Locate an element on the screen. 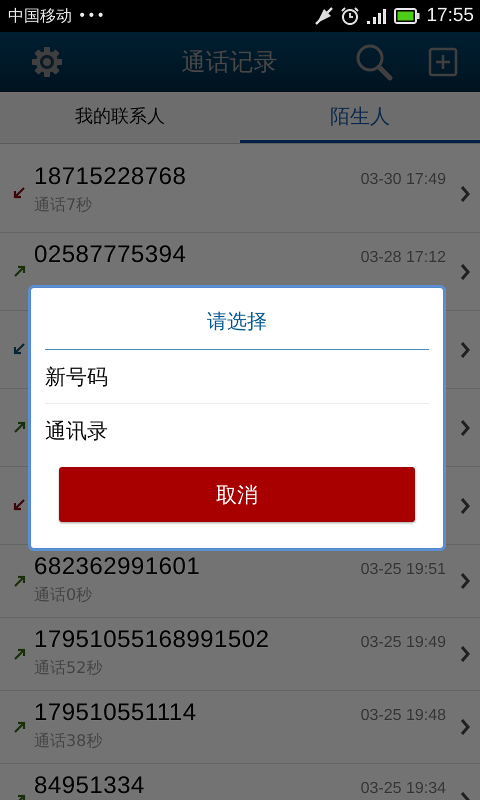 The height and width of the screenshot is (800, 480). phone-number: 84951334 is located at coordinates (89, 786).